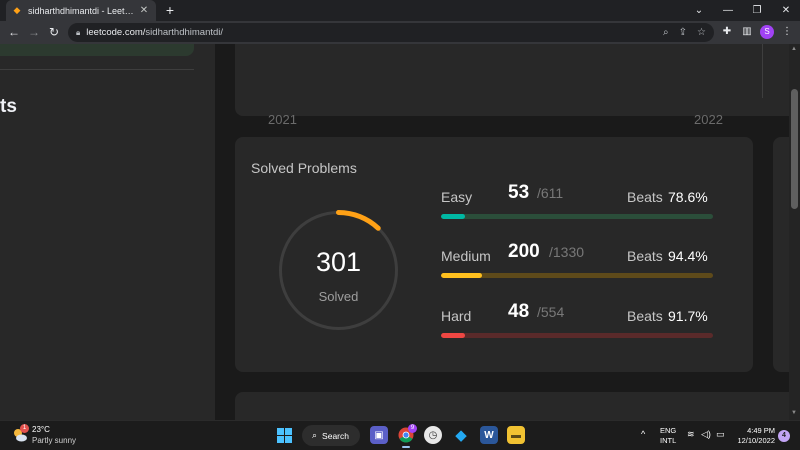  I want to click on teams-chat-icon: ▣, so click(379, 435).